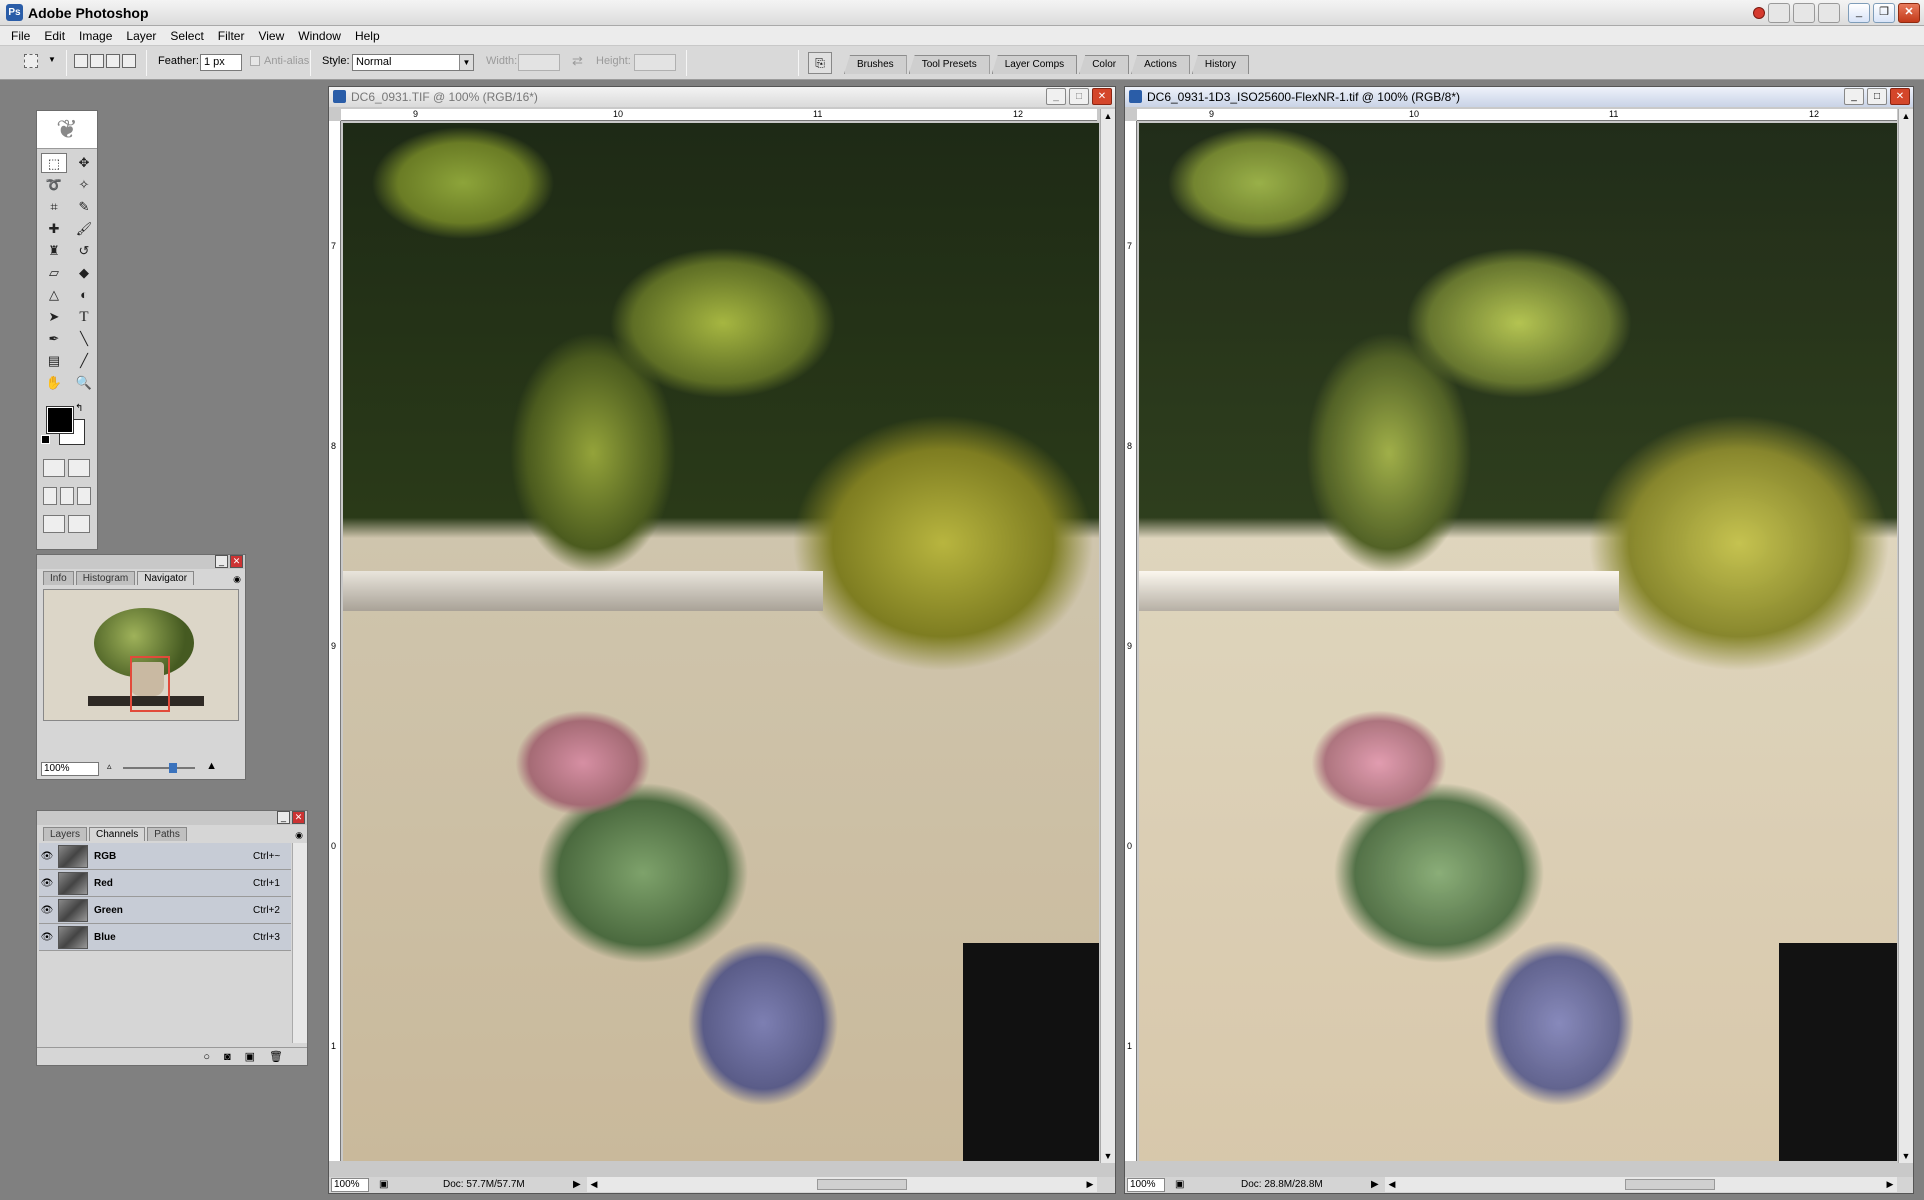  What do you see at coordinates (97, 61) in the screenshot?
I see `add-selection-icon` at bounding box center [97, 61].